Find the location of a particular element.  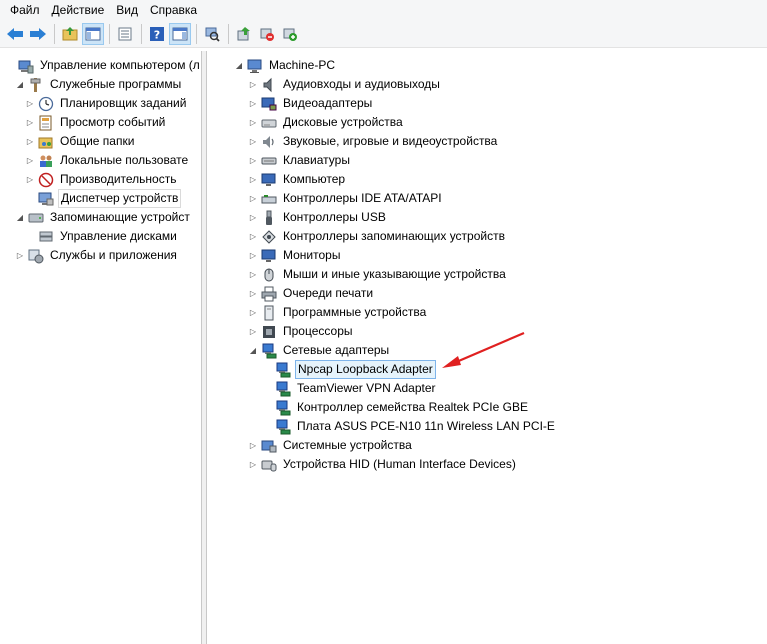

properties-icon is located at coordinates (125, 34).